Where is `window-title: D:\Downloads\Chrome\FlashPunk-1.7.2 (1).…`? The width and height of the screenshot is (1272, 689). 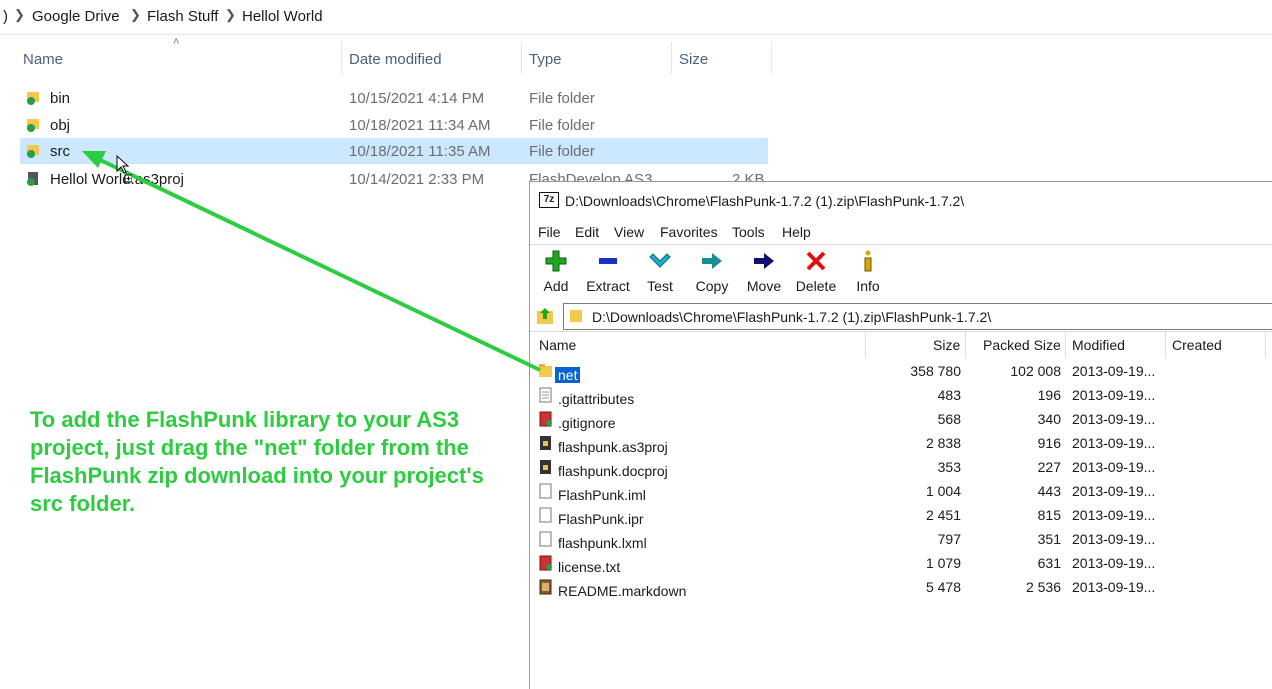 window-title: D:\Downloads\Chrome\FlashPunk-1.7.2 (1).… is located at coordinates (765, 201).